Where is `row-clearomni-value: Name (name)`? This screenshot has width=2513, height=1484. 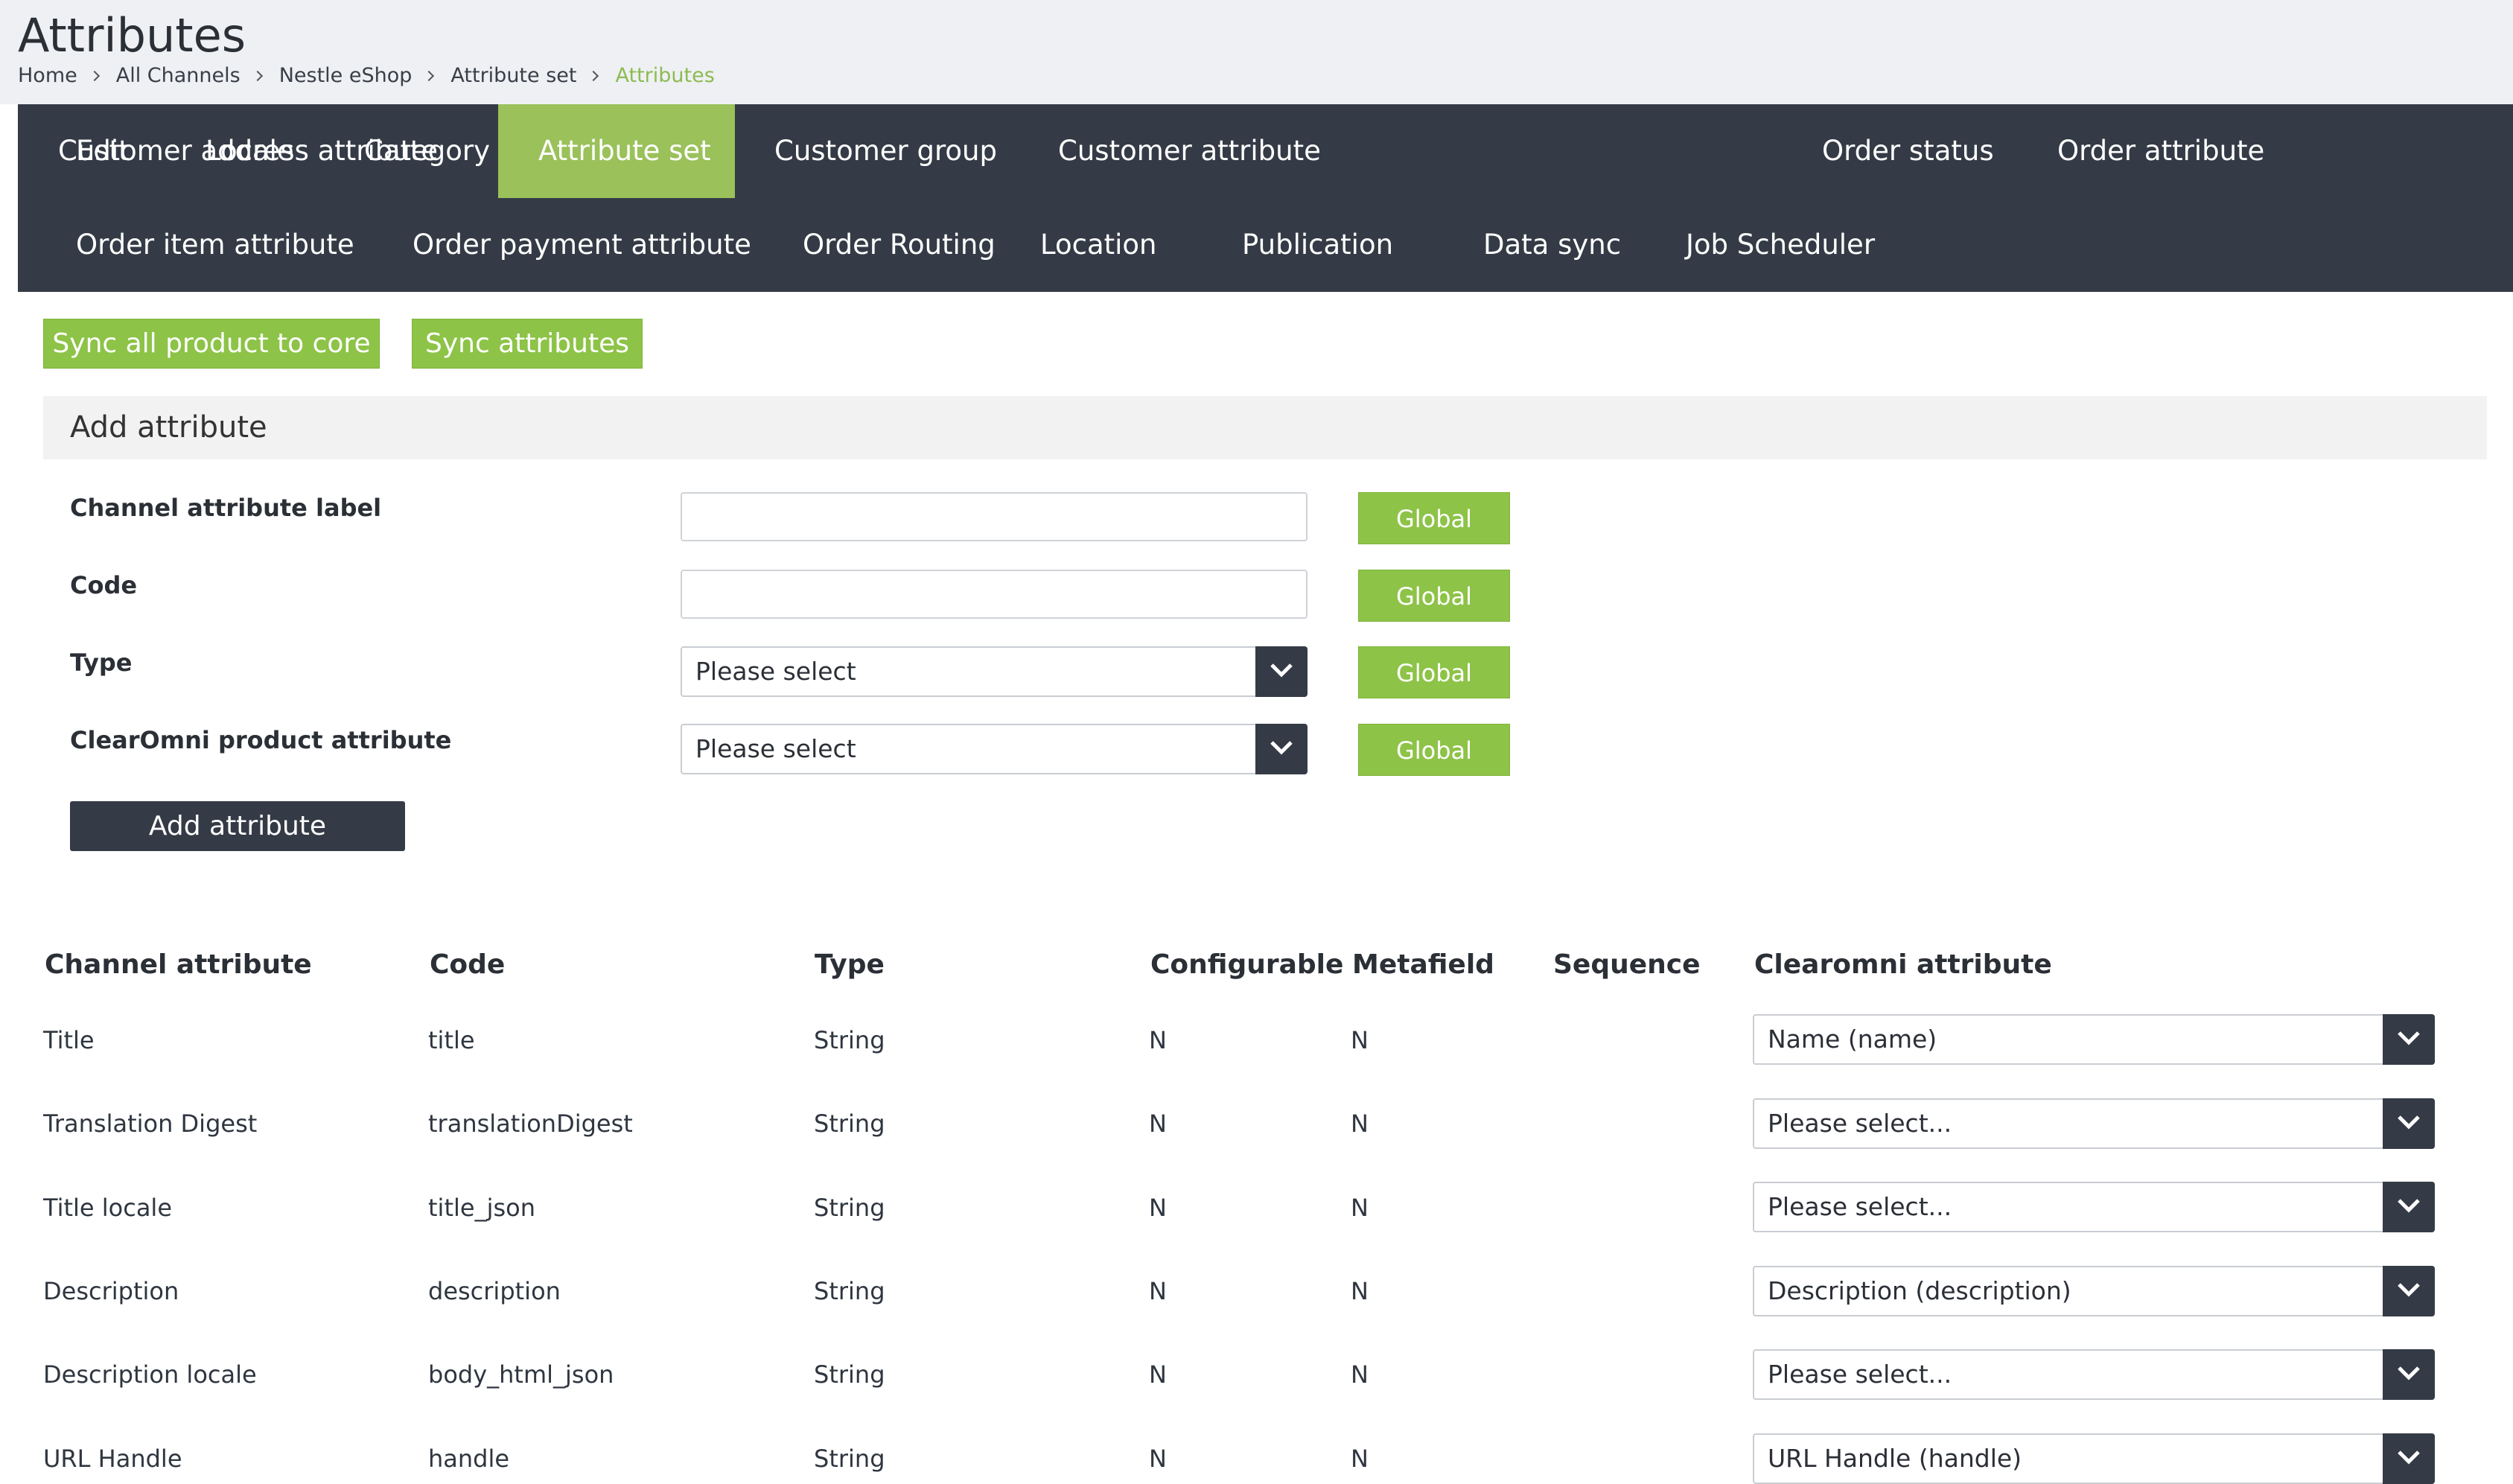 row-clearomni-value: Name (name) is located at coordinates (1852, 1039).